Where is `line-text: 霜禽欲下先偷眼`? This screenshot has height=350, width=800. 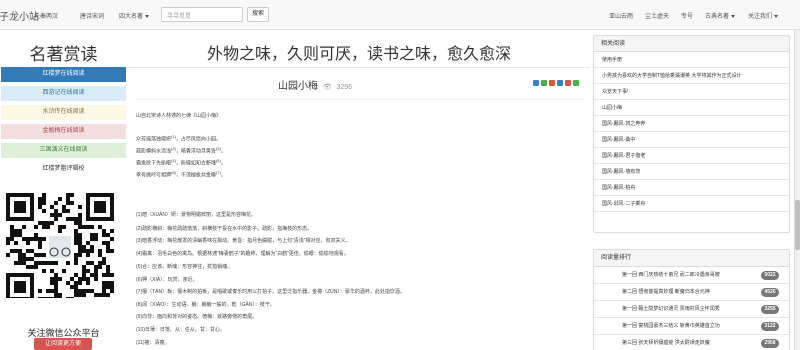 line-text: 霜禽欲下先偷眼 is located at coordinates (154, 163).